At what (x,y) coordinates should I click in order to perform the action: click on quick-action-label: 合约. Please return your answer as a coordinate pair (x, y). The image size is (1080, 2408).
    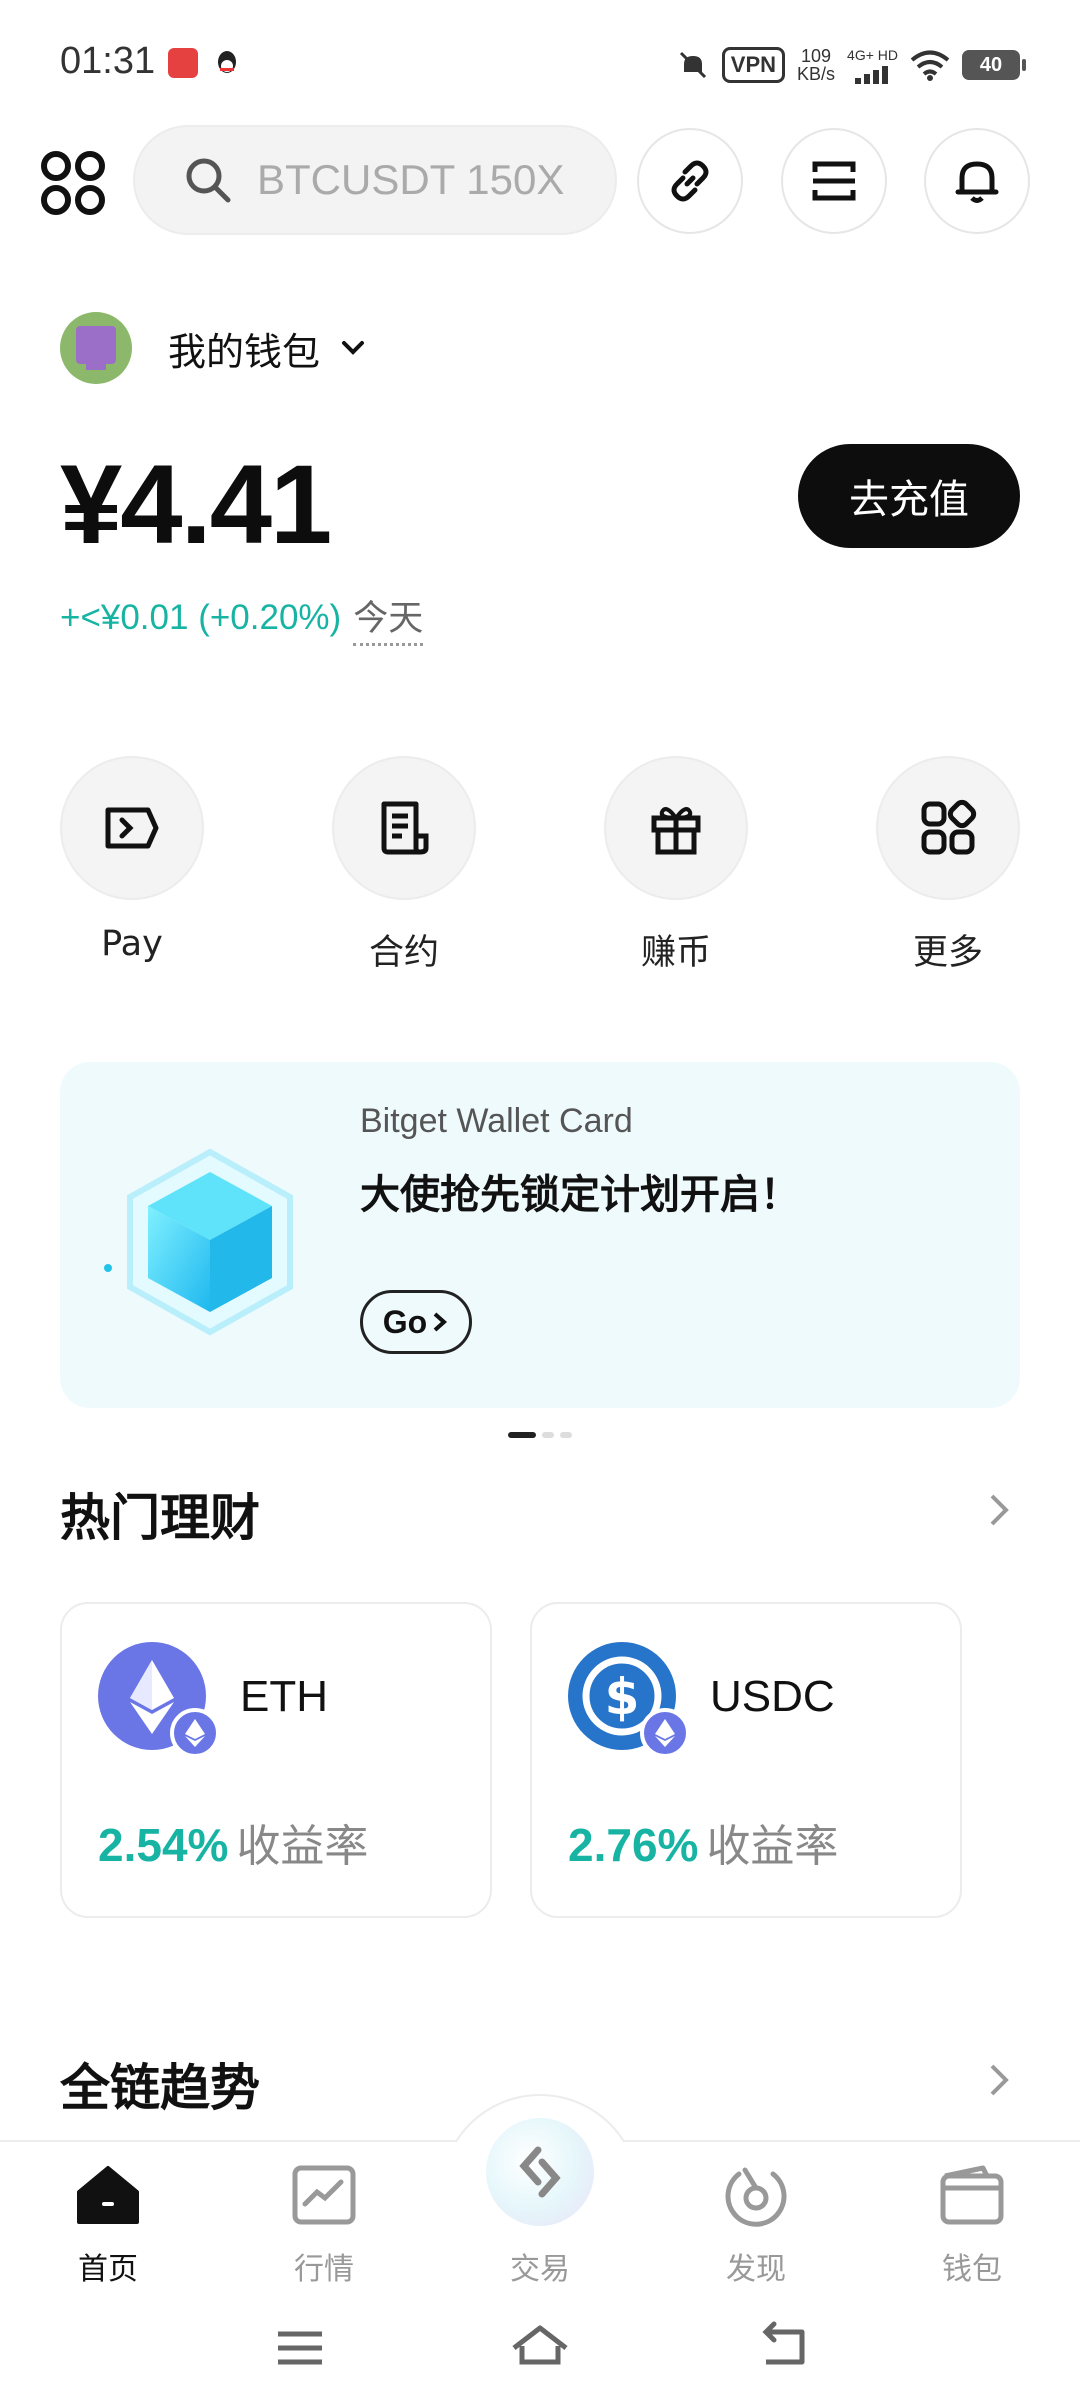
    Looking at the image, I should click on (403, 953).